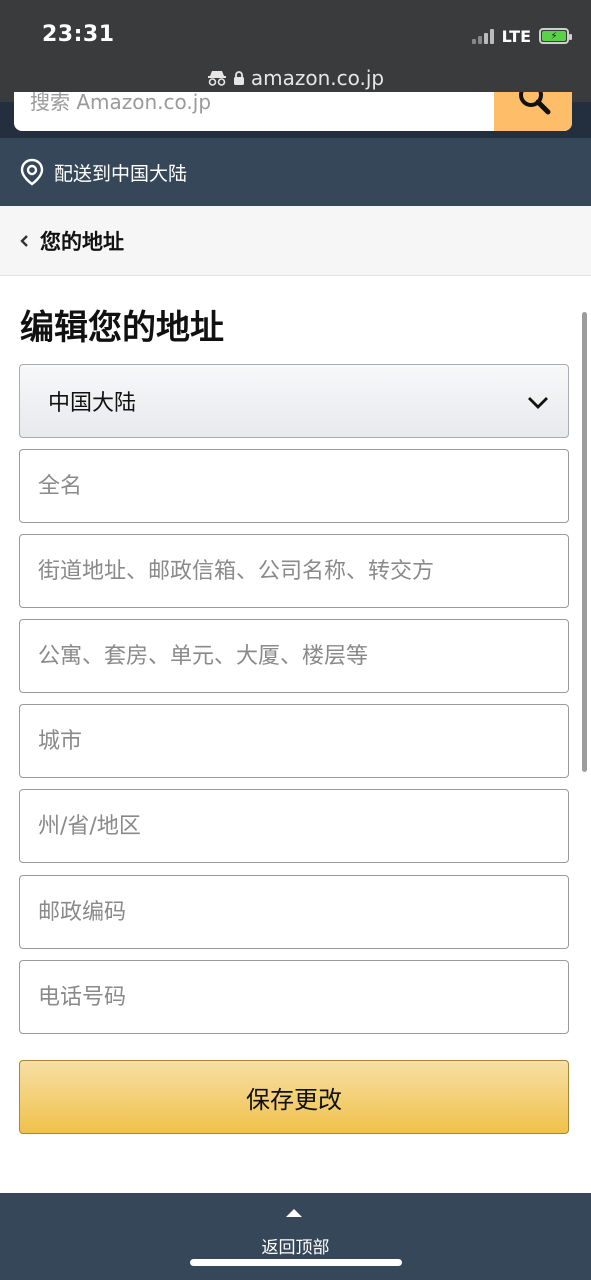 This screenshot has width=591, height=1280. I want to click on network-type: LTE, so click(516, 36).